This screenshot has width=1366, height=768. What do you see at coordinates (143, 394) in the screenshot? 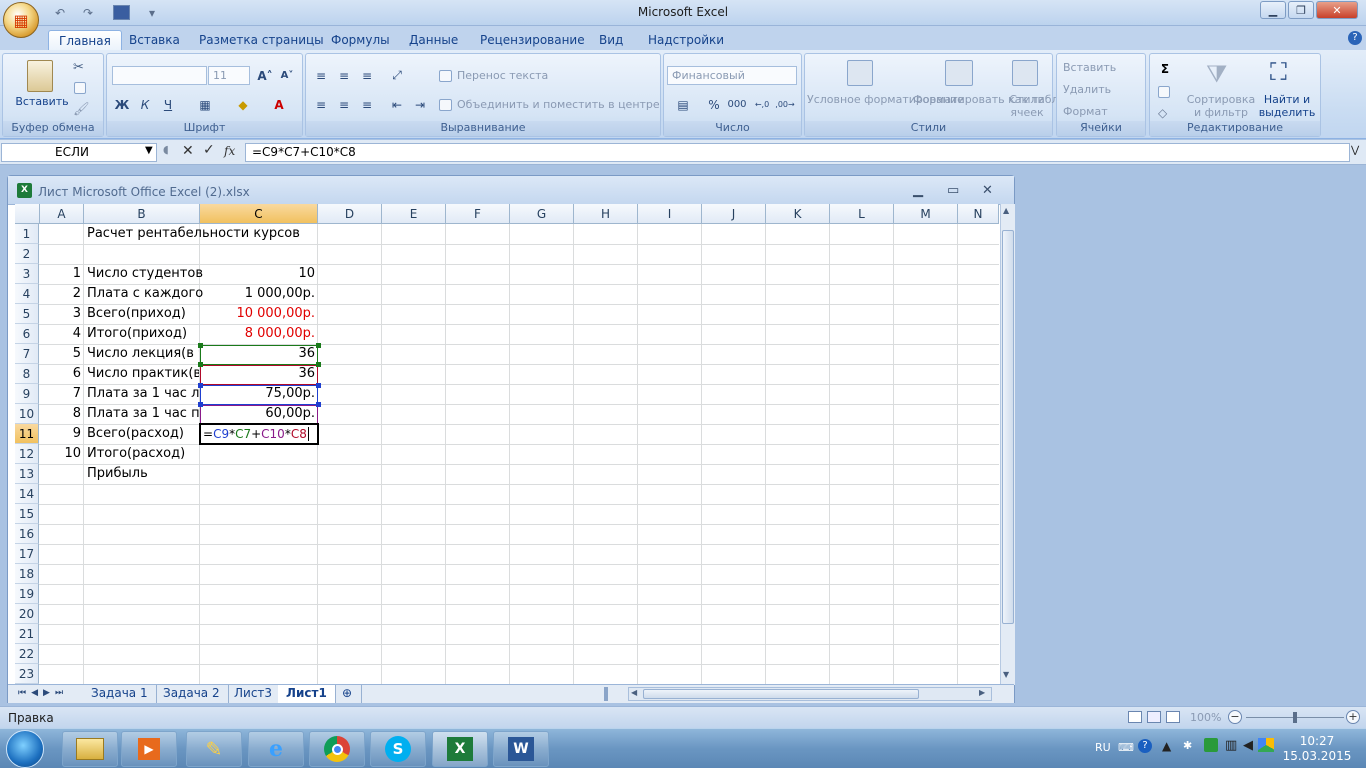
I see `cell-b9: Плата за 1 час лек` at bounding box center [143, 394].